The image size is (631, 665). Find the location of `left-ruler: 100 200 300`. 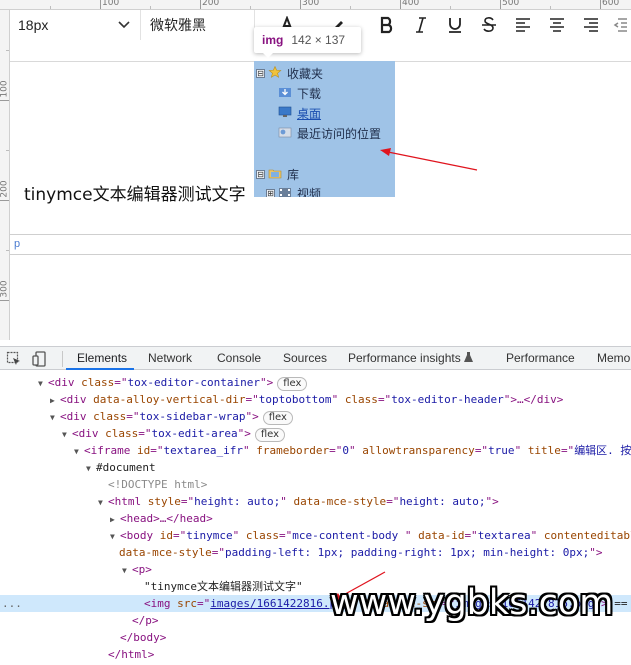

left-ruler: 100 200 300 is located at coordinates (5, 175).